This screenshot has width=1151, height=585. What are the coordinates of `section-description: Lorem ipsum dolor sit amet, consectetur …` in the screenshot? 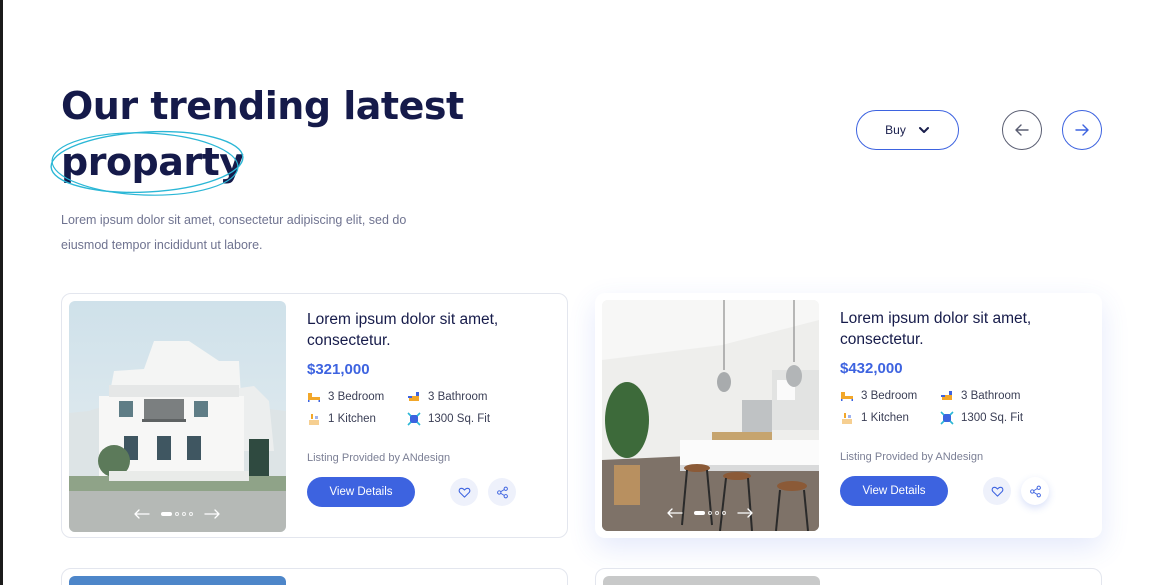 It's located at (261, 233).